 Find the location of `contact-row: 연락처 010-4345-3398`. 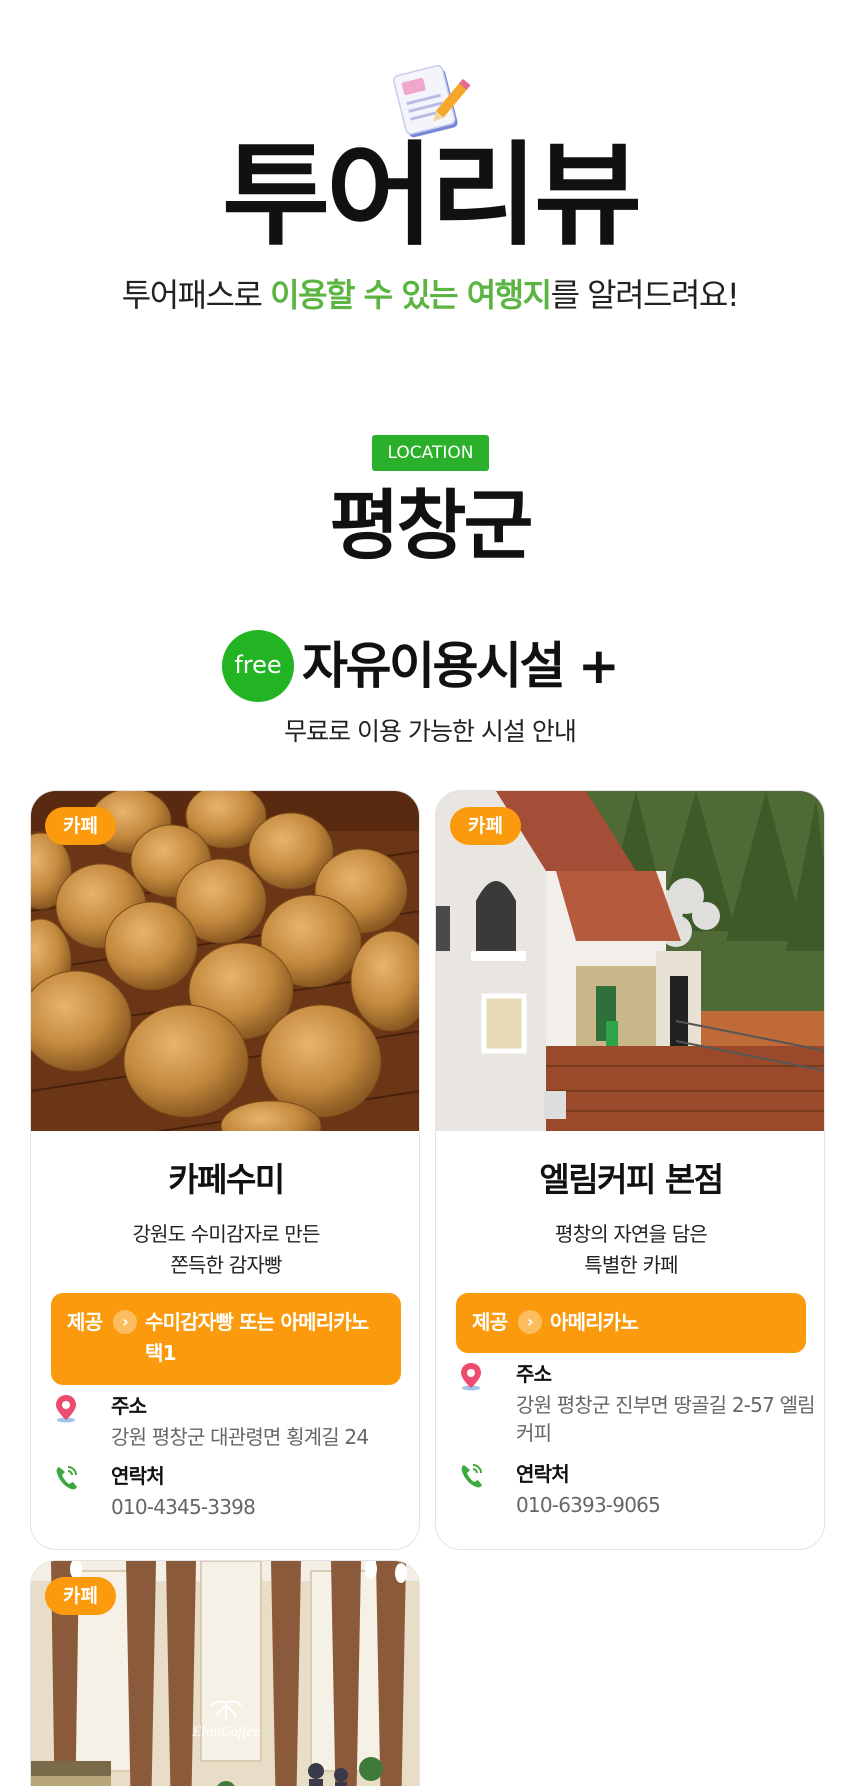

contact-row: 연락처 010-4345-3398 is located at coordinates (228, 1493).